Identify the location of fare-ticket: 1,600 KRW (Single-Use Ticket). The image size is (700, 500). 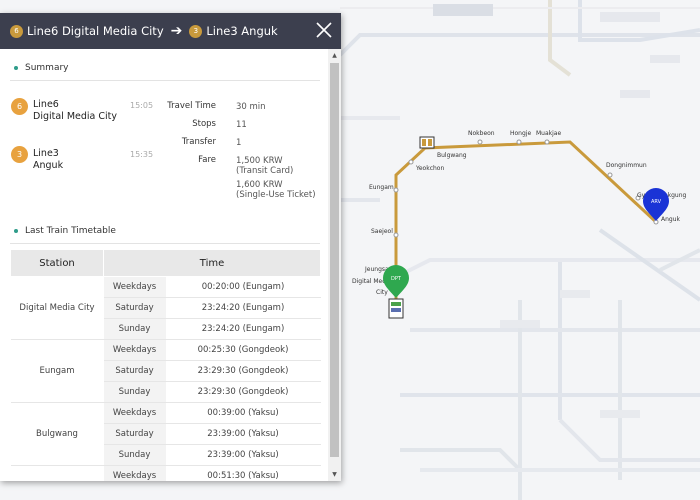
(276, 190).